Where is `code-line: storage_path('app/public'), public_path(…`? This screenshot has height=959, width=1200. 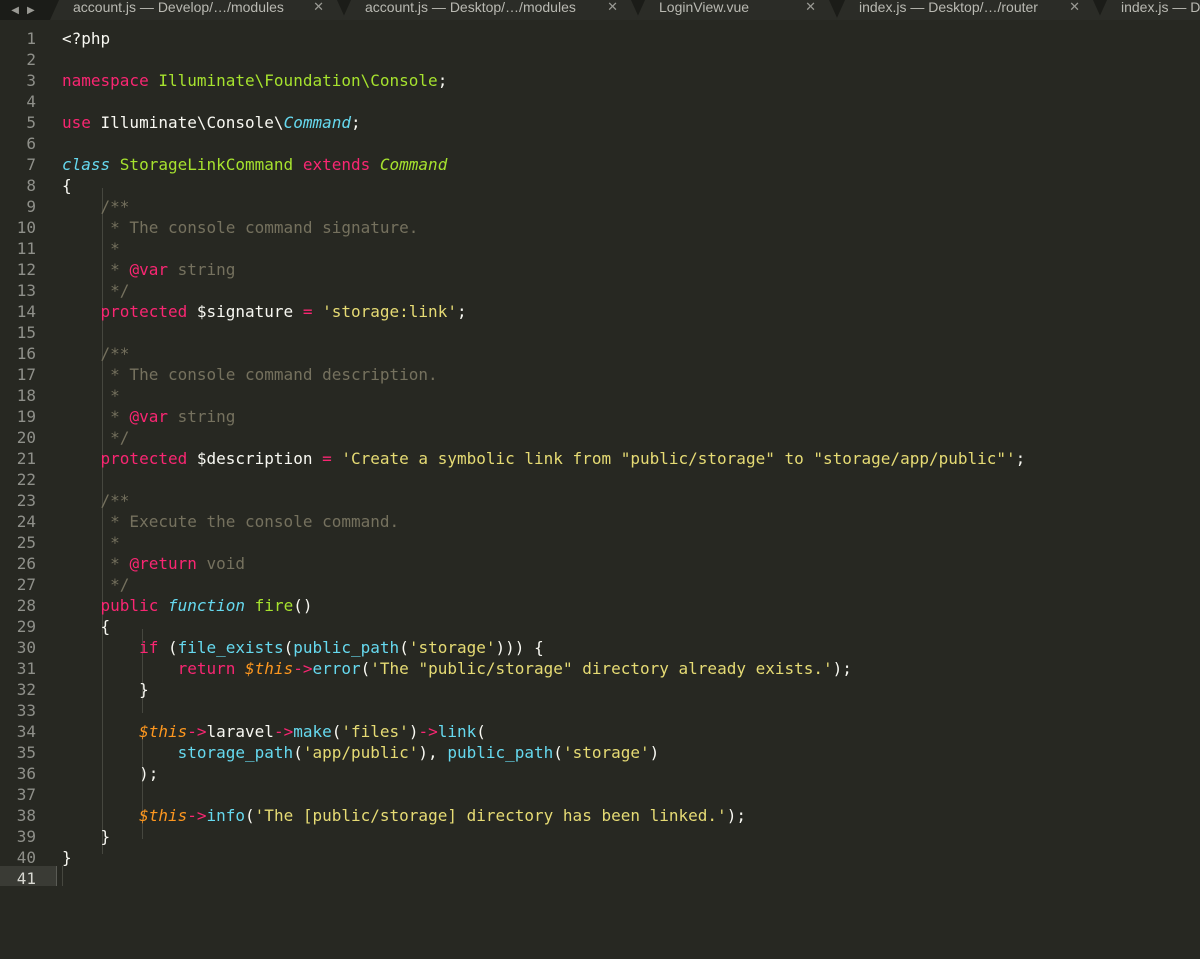
code-line: storage_path('app/public'), public_path(… is located at coordinates (361, 752).